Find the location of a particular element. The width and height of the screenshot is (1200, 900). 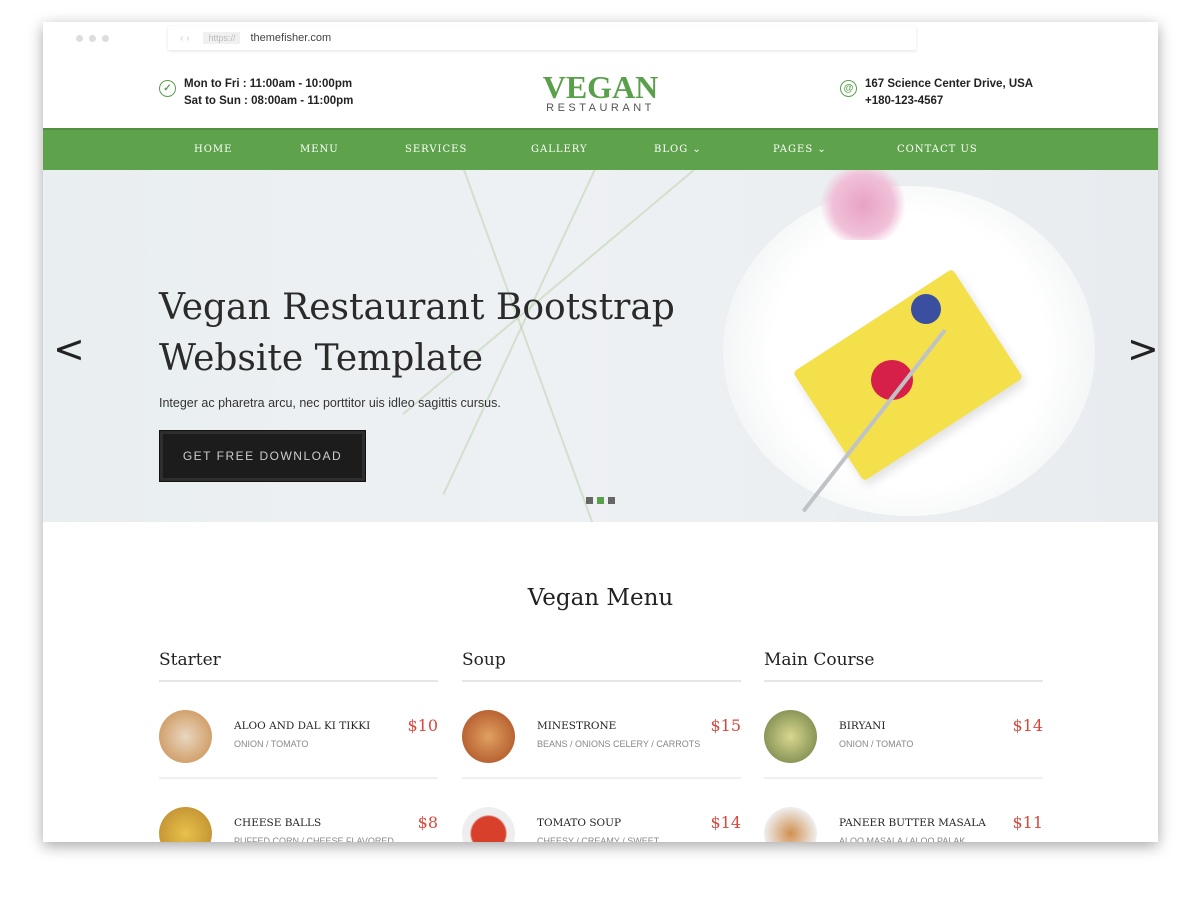

phone: +180-123-4567 is located at coordinates (904, 101).